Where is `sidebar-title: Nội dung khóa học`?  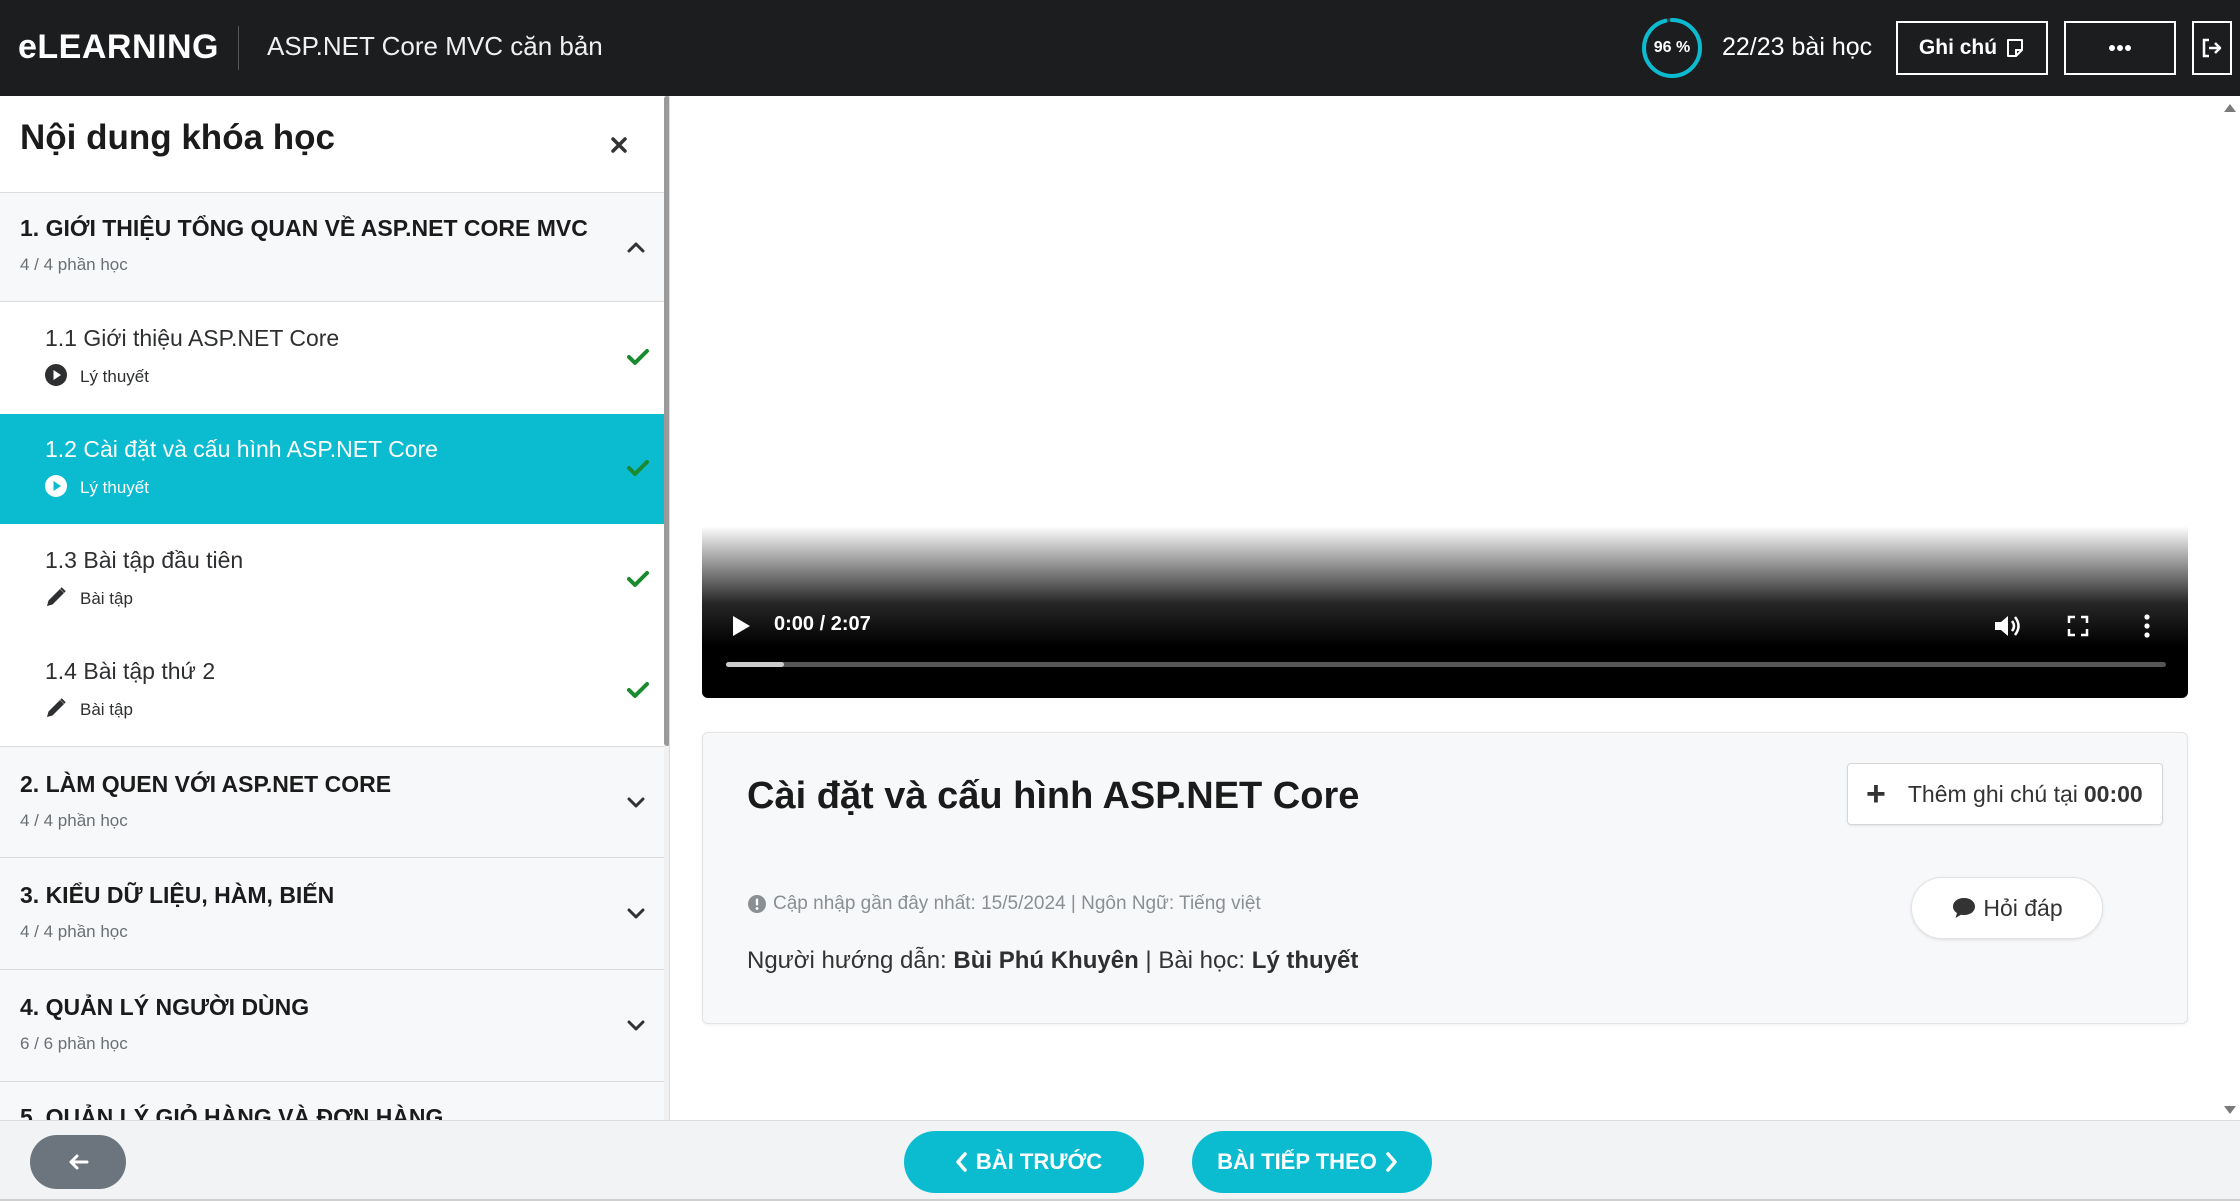 sidebar-title: Nội dung khóa học is located at coordinates (177, 137).